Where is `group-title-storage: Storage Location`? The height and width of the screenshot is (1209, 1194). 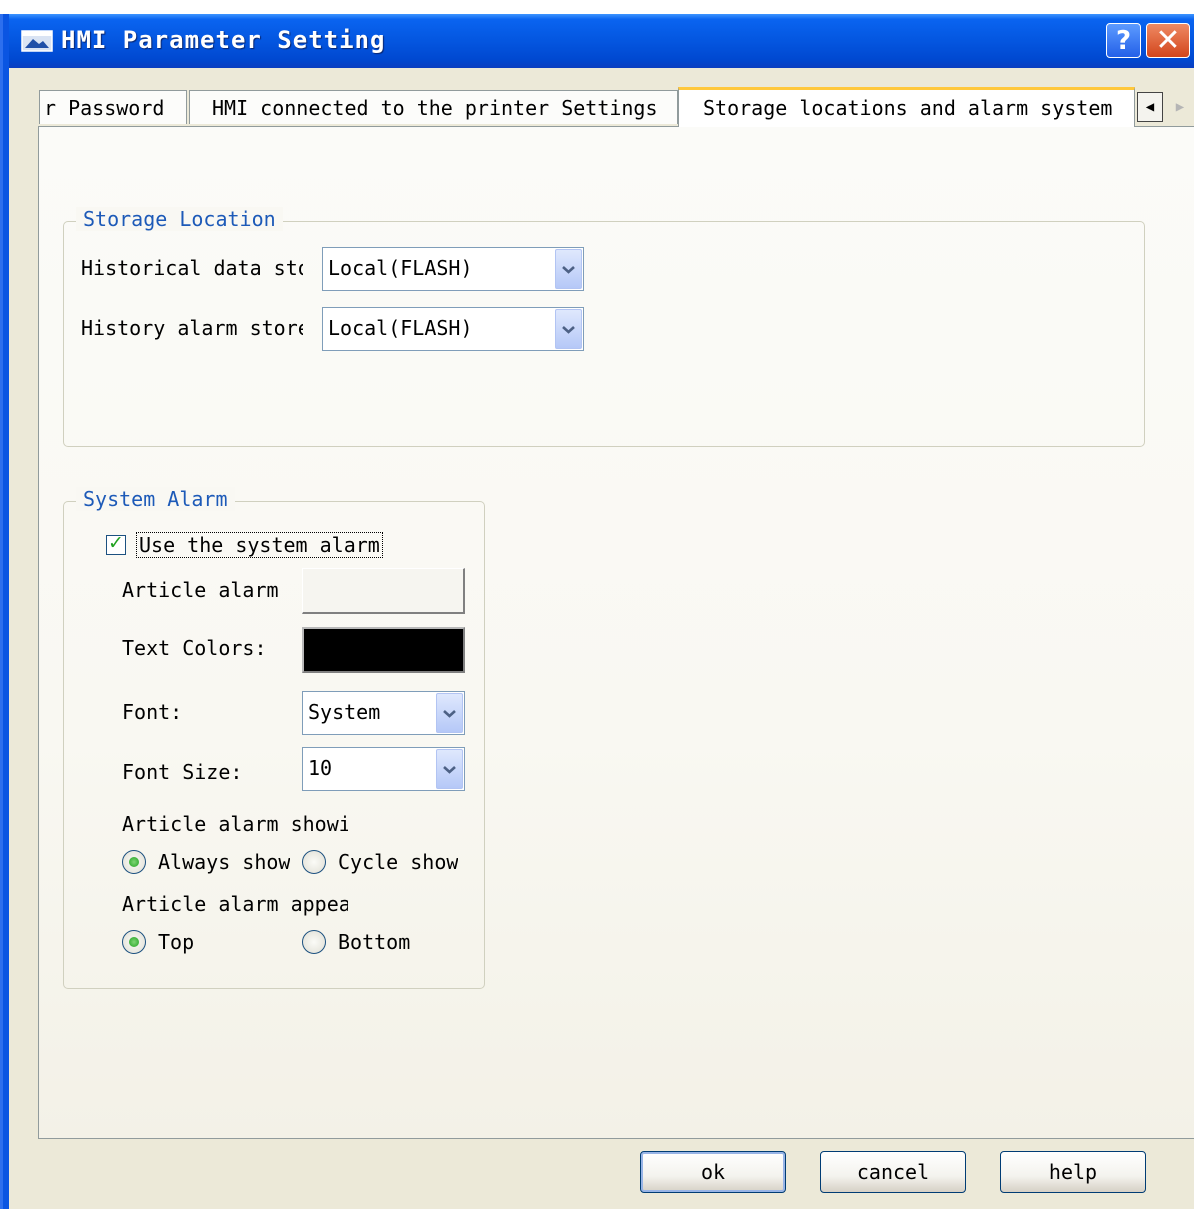
group-title-storage: Storage Location is located at coordinates (179, 219).